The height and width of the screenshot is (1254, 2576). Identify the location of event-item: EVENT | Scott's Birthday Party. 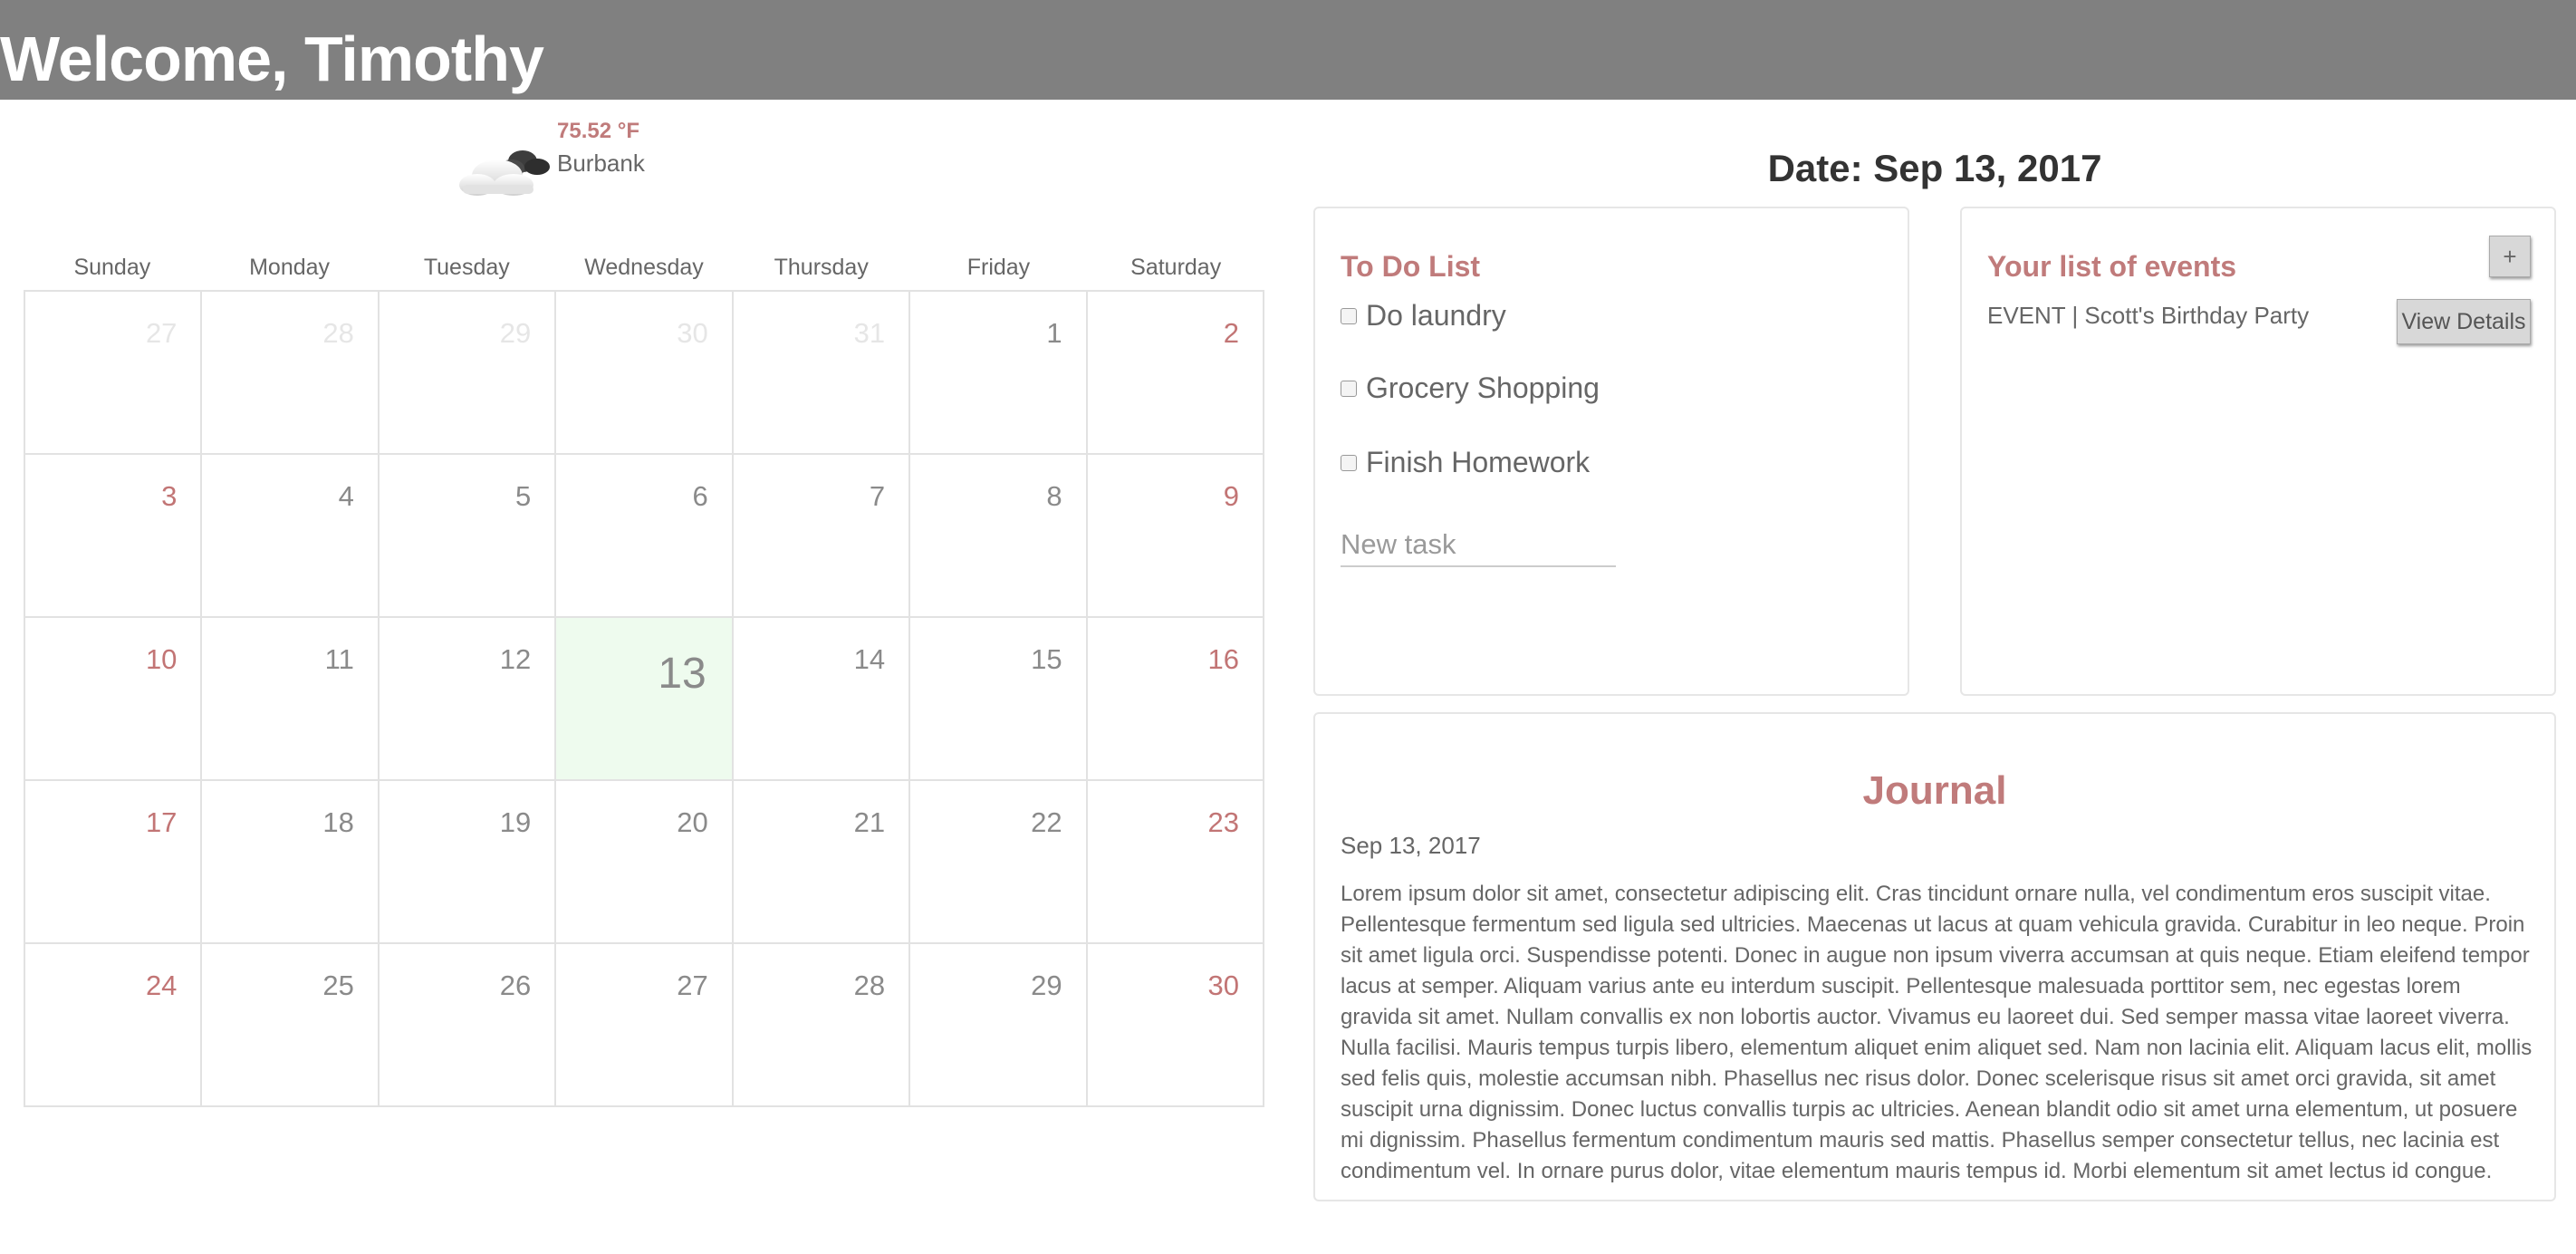
(2148, 315).